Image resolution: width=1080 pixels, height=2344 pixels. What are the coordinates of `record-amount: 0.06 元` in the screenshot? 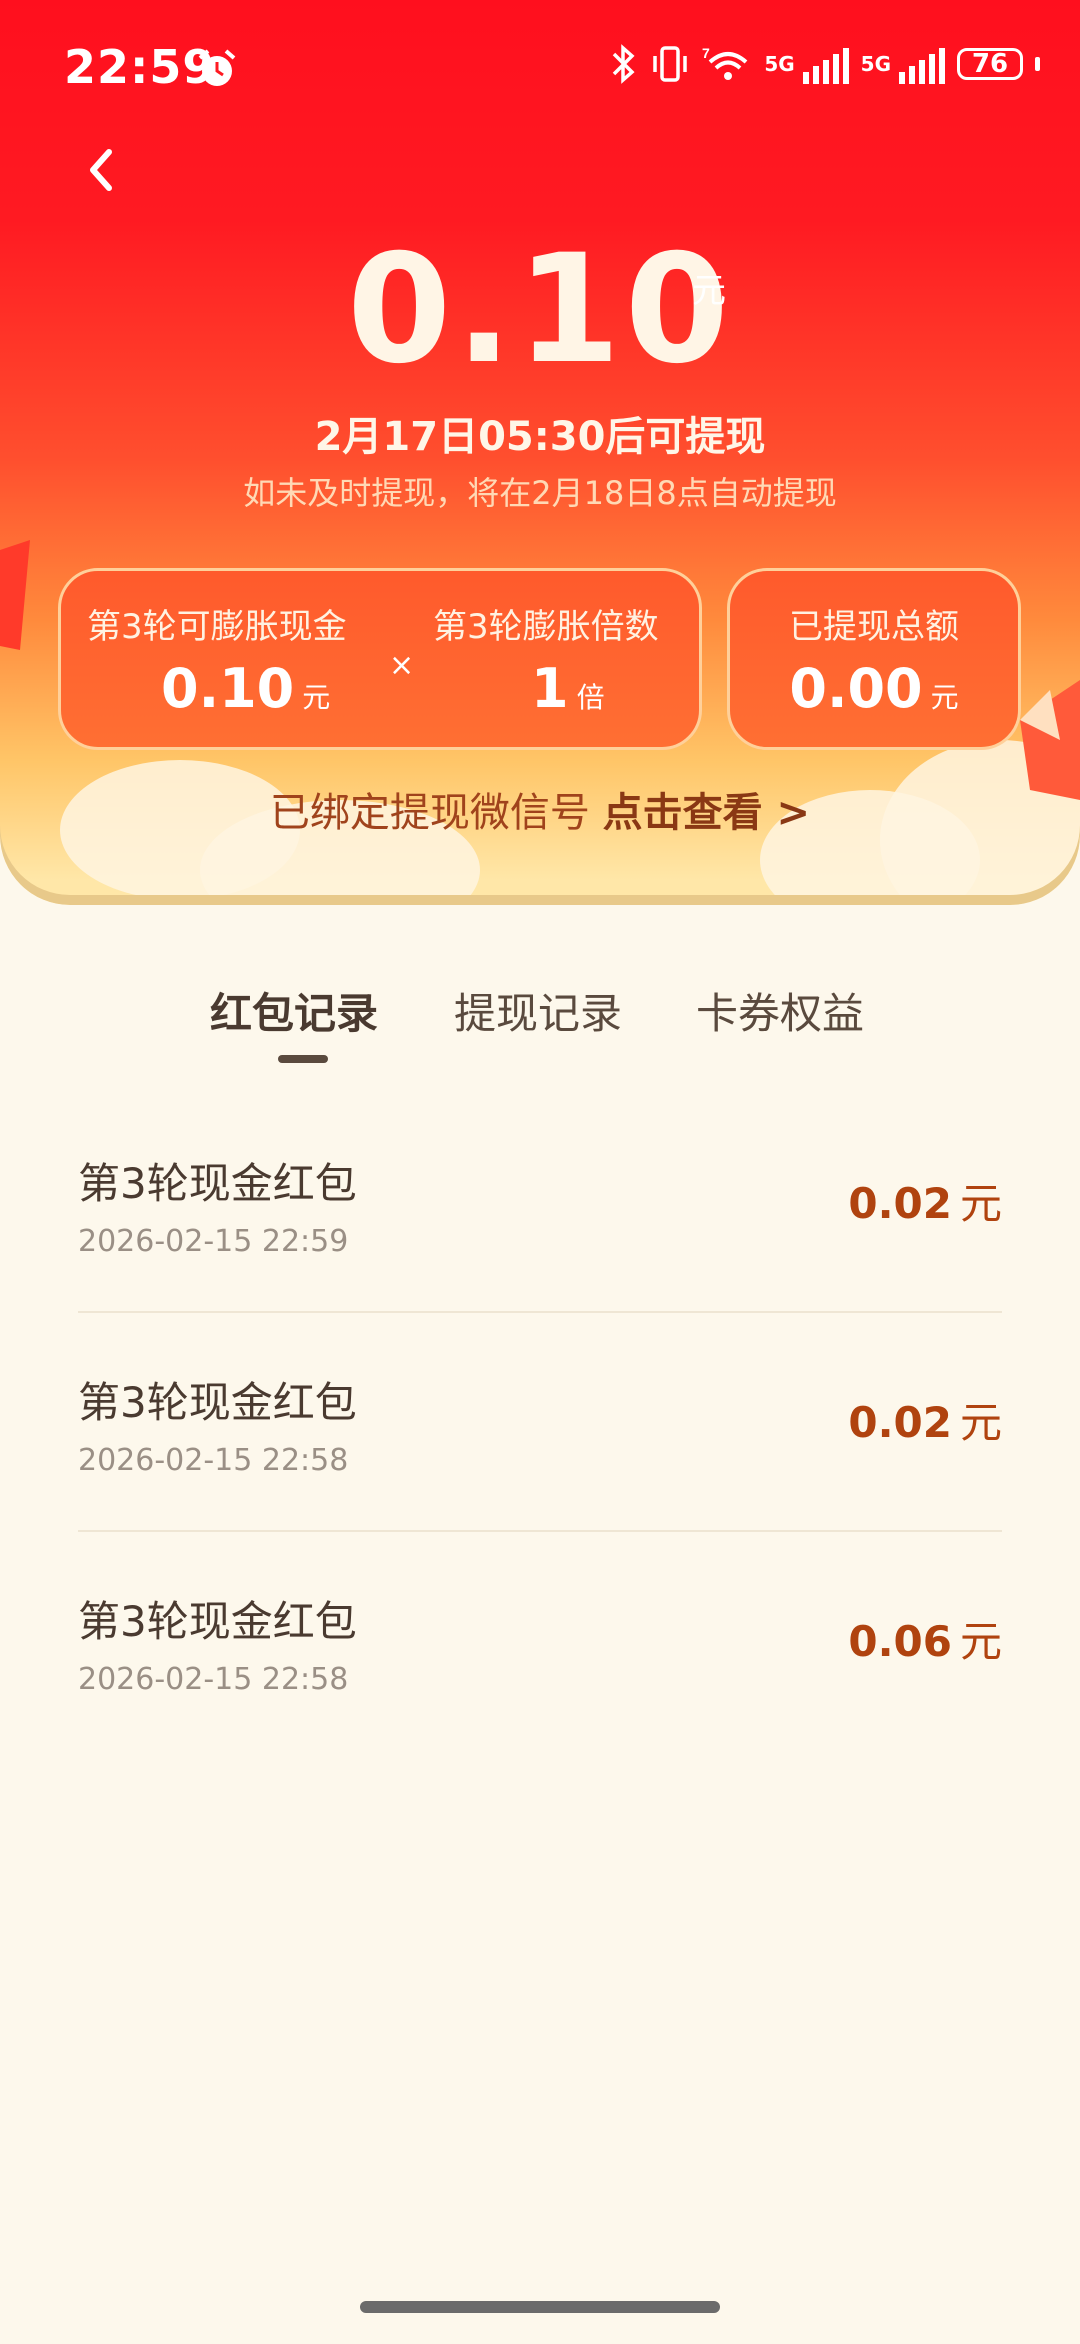 It's located at (925, 1638).